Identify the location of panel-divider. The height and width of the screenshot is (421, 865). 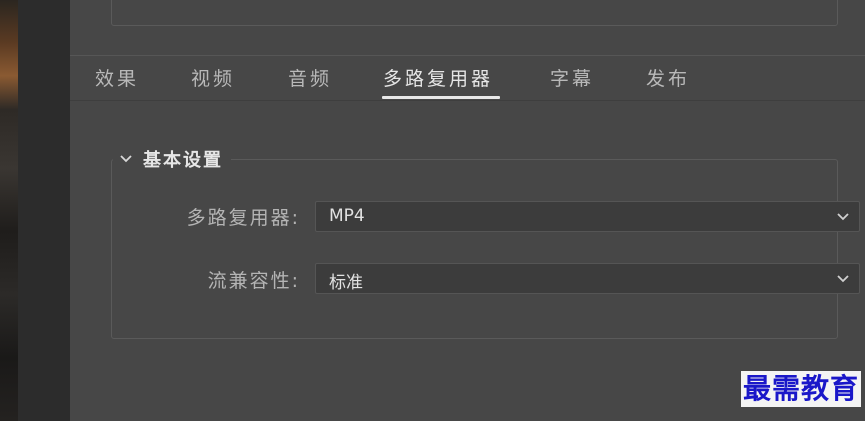
(44, 210).